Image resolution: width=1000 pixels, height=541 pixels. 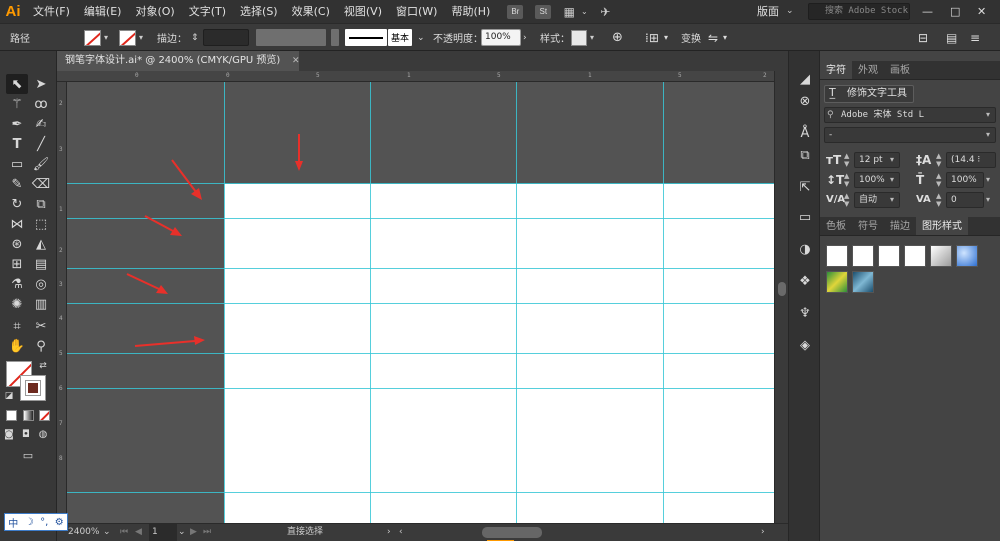 I want to click on width-tool-icon: ⋈, so click(x=17, y=224).